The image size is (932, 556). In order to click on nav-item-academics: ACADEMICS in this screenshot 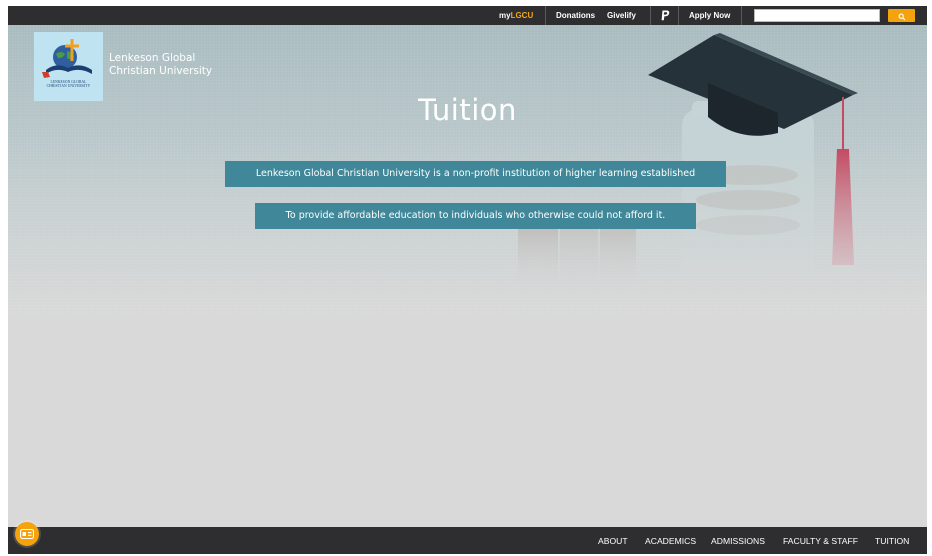, I will do `click(670, 540)`.